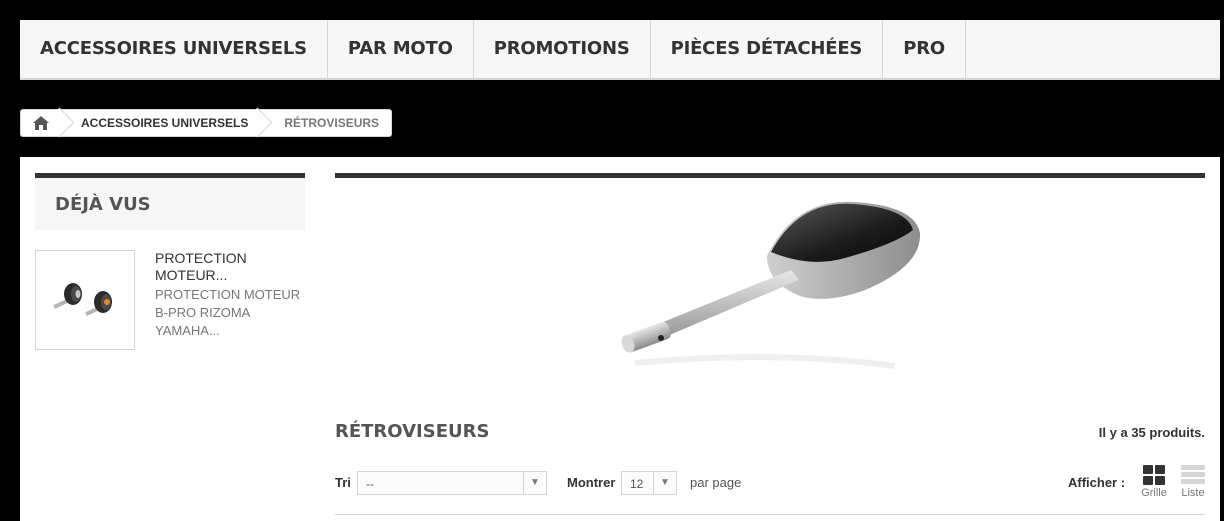 This screenshot has height=521, width=1224. Describe the element at coordinates (716, 482) in the screenshot. I see `per-page-label: par page` at that location.